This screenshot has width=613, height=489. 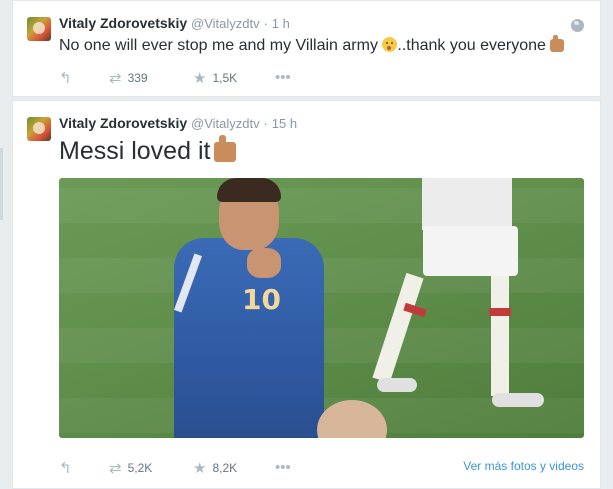 I want to click on more-photos-link: Ver más fotos y videos, so click(x=523, y=466).